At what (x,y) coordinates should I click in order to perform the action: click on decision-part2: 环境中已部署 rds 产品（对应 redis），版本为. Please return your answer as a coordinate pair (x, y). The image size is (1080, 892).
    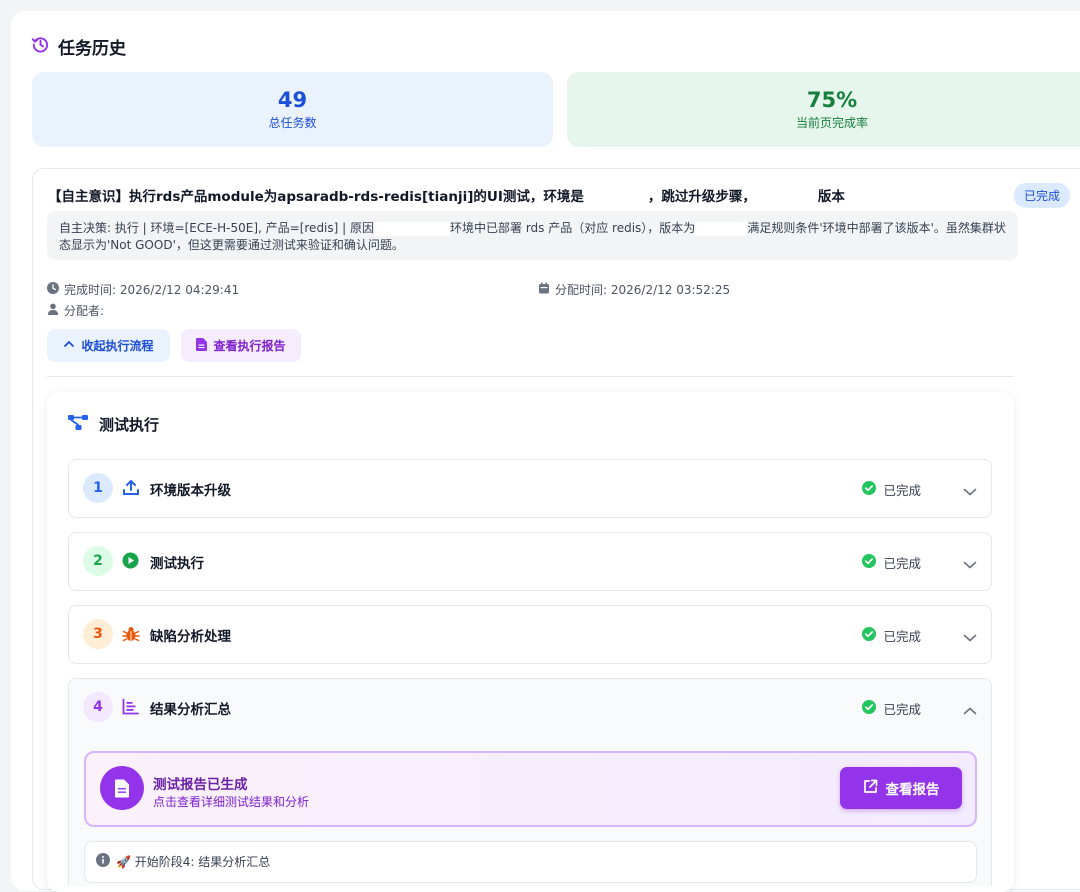
    Looking at the image, I should click on (573, 228).